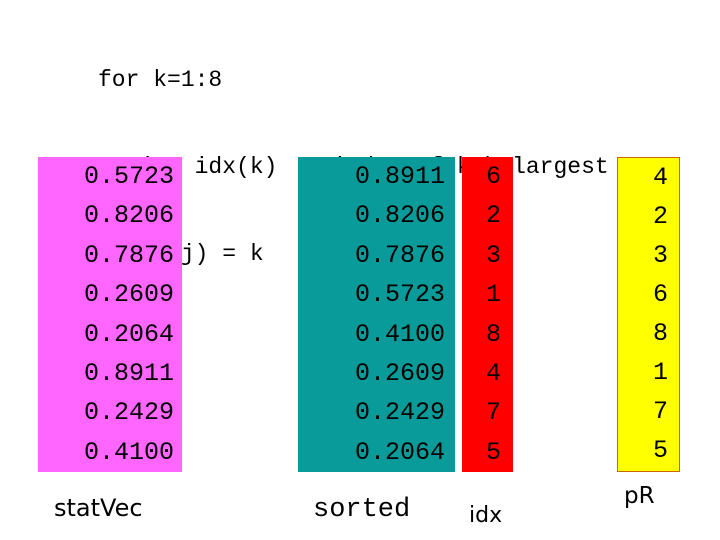 Image resolution: width=720 pixels, height=540 pixels. Describe the element at coordinates (648, 314) in the screenshot. I see `column-pr: 4 2 3 6 8 1 7 5` at that location.